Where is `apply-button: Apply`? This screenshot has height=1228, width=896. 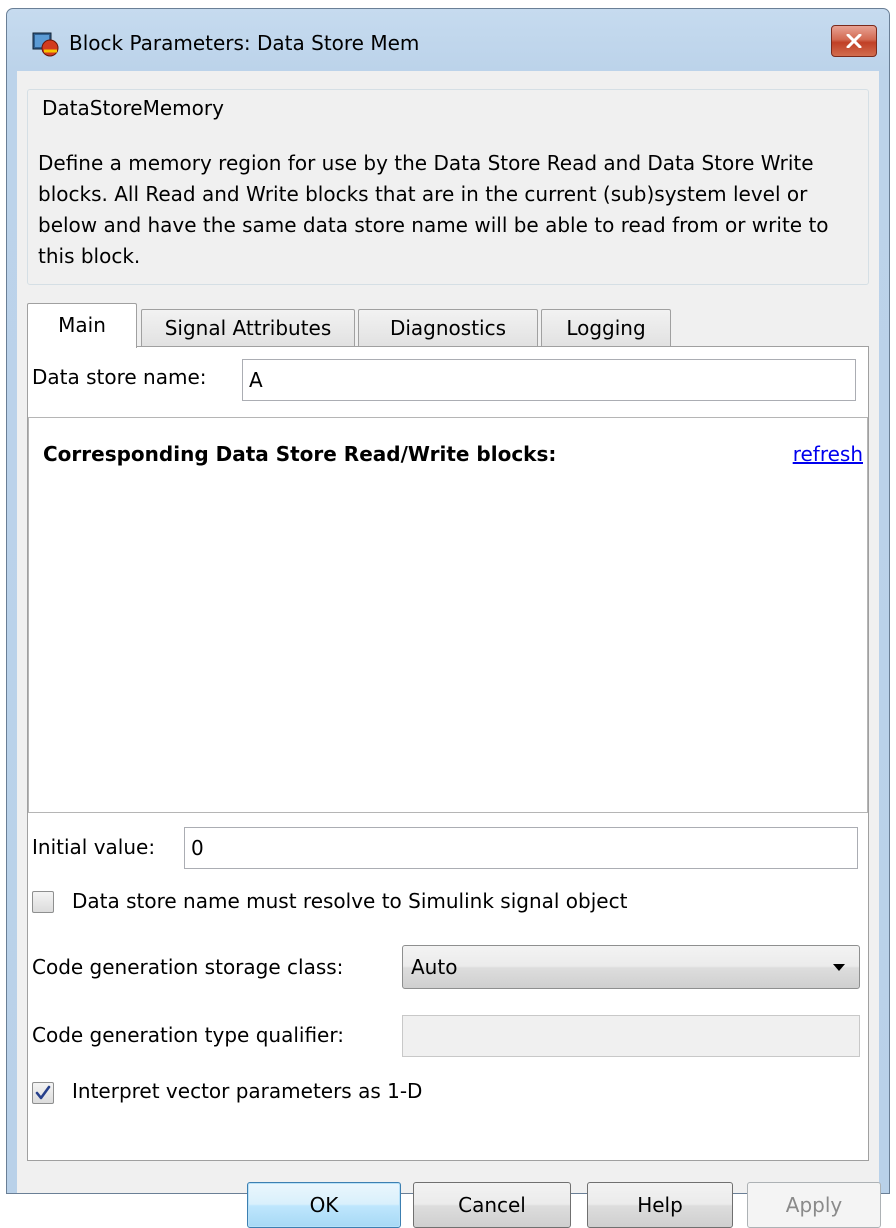 apply-button: Apply is located at coordinates (814, 1205).